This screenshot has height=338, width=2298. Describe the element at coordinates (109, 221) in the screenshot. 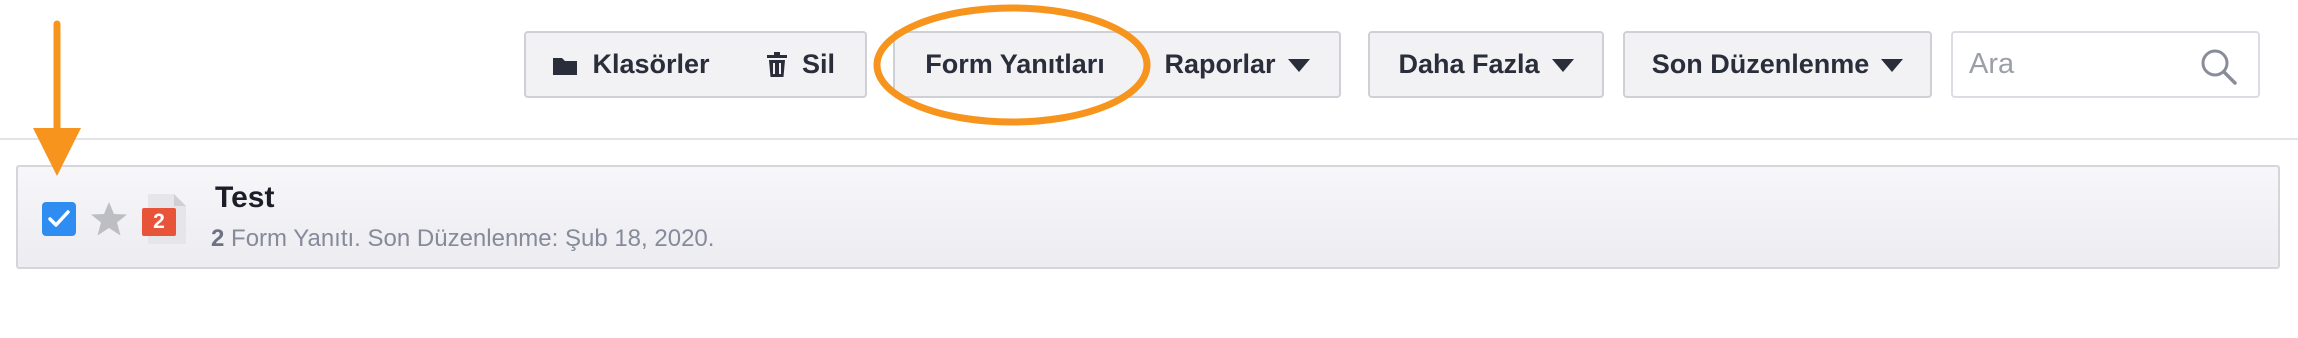

I see `star-icon` at that location.